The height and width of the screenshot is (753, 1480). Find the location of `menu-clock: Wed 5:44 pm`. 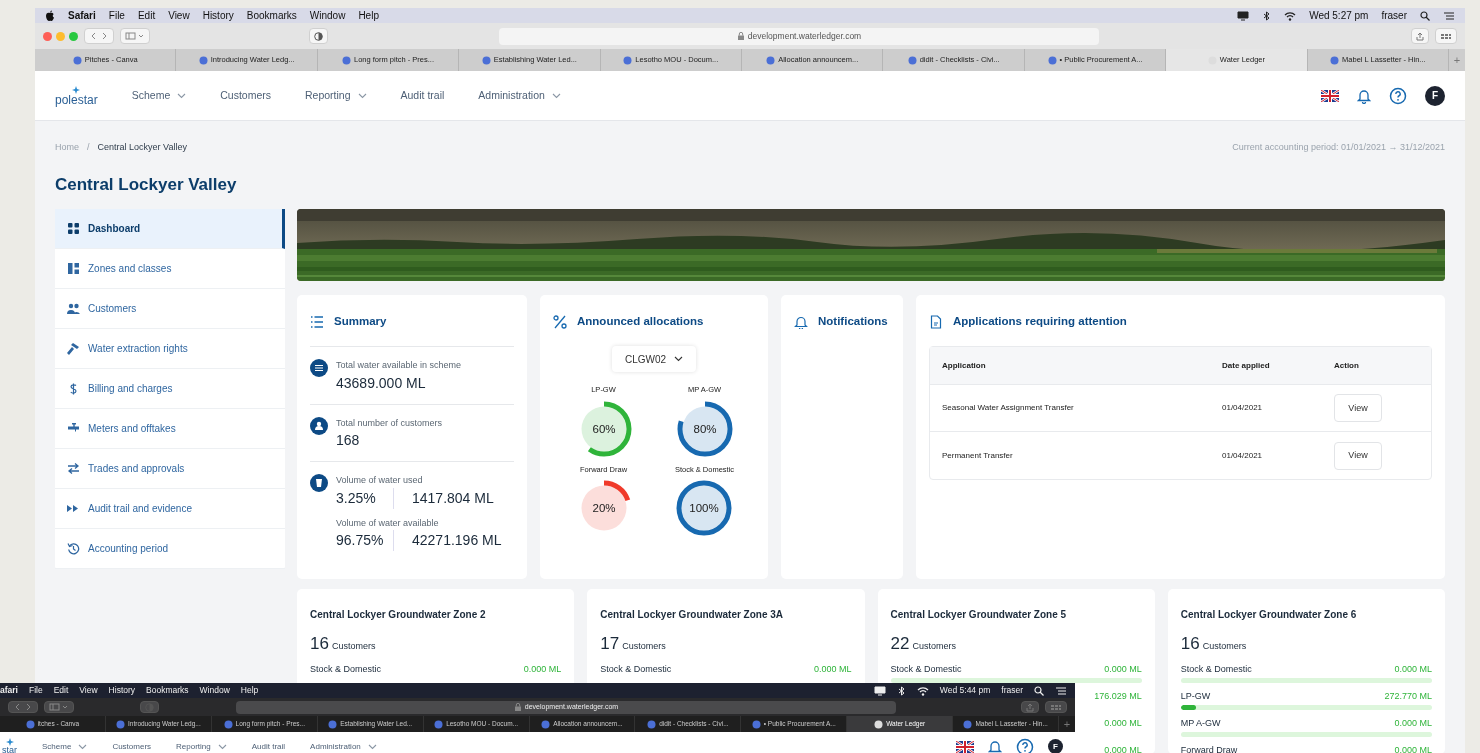

menu-clock: Wed 5:44 pm is located at coordinates (965, 690).